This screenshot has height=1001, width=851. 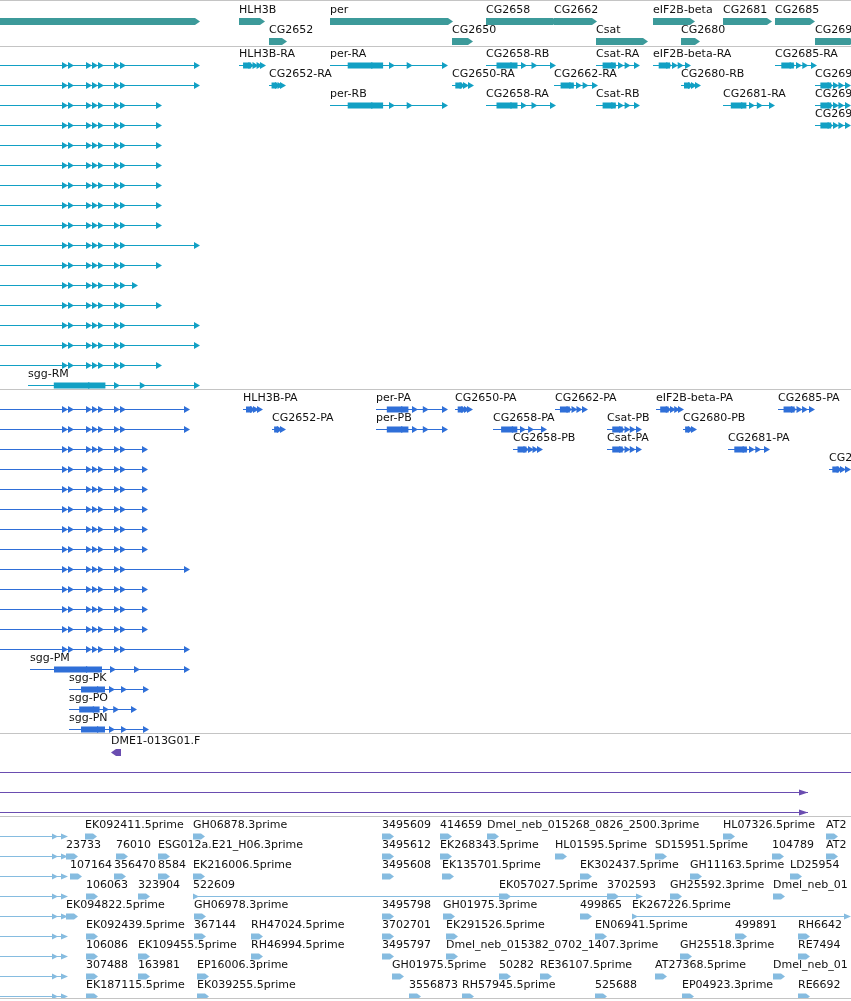 What do you see at coordinates (406, 844) in the screenshot?
I see `feature-label: 3495612` at bounding box center [406, 844].